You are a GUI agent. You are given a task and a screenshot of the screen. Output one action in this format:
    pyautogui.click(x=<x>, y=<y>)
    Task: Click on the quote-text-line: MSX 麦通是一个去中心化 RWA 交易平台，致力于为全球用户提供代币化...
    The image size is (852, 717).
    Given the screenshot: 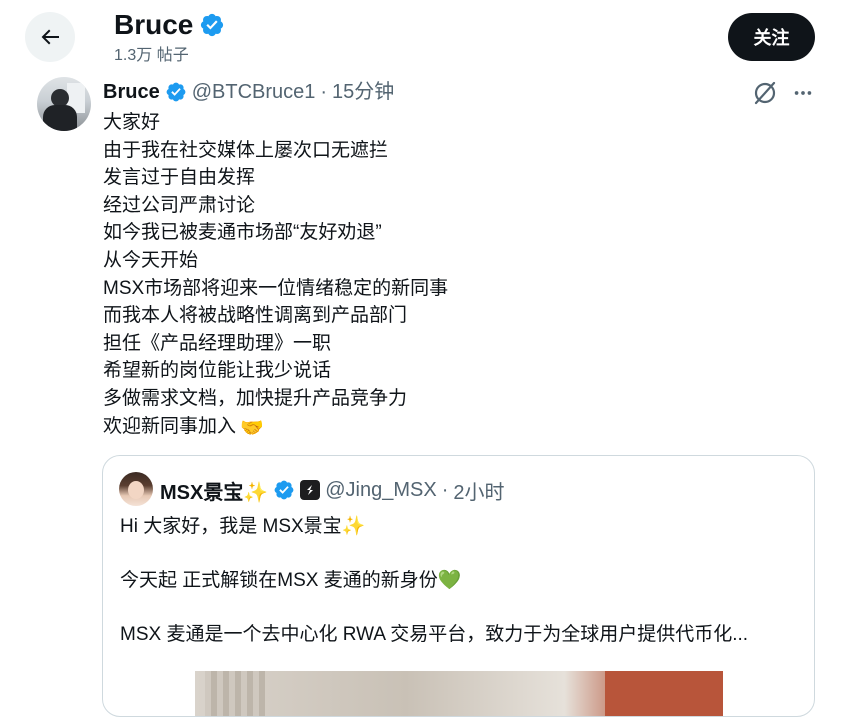 What is the action you would take?
    pyautogui.click(x=434, y=634)
    